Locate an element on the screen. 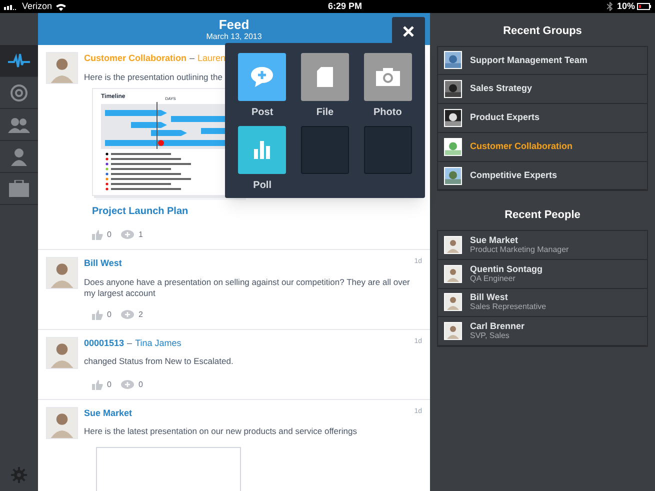 This screenshot has height=491, width=655. person-item: Bill West Sales Representative is located at coordinates (542, 303).